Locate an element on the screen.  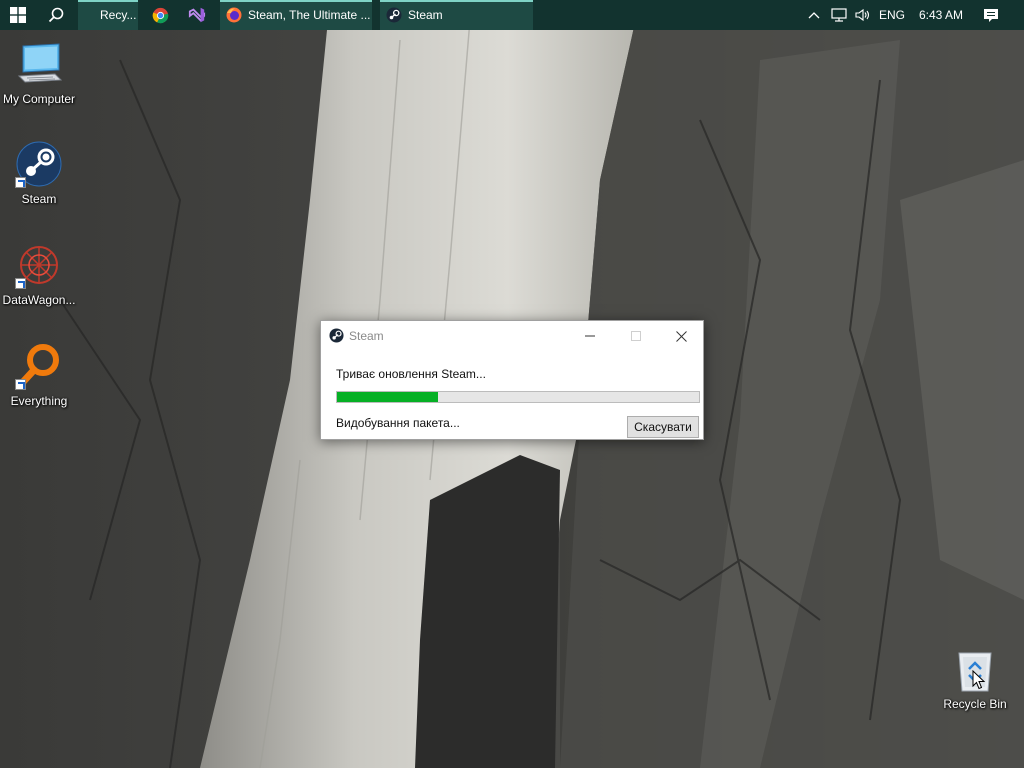
taskbar-item-chrome is located at coordinates (160, 15).